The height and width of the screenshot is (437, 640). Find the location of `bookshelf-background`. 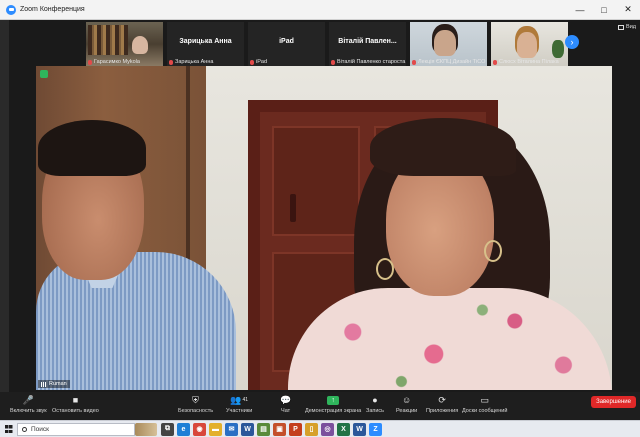

bookshelf-background is located at coordinates (108, 40).